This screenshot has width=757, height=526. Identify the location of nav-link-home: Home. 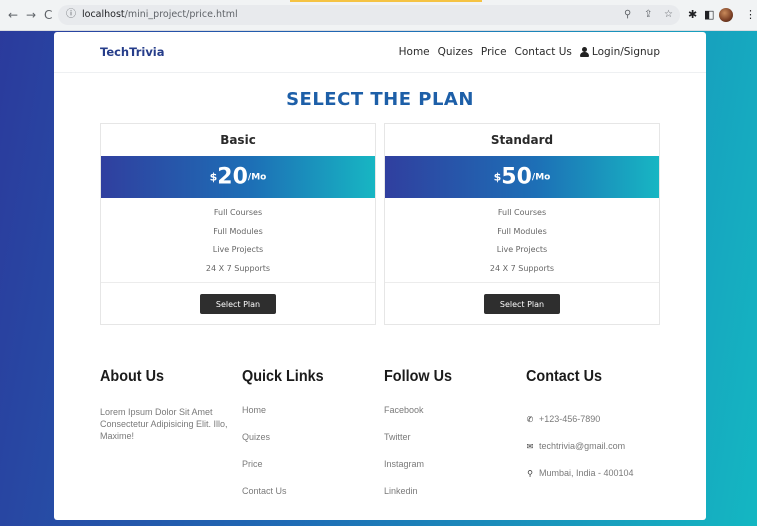
(414, 52).